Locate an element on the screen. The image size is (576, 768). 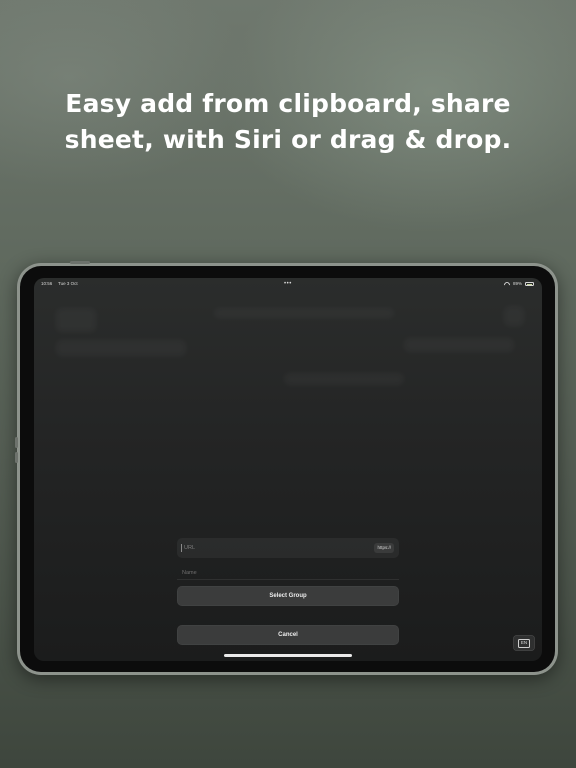
home-indicator is located at coordinates (288, 655).